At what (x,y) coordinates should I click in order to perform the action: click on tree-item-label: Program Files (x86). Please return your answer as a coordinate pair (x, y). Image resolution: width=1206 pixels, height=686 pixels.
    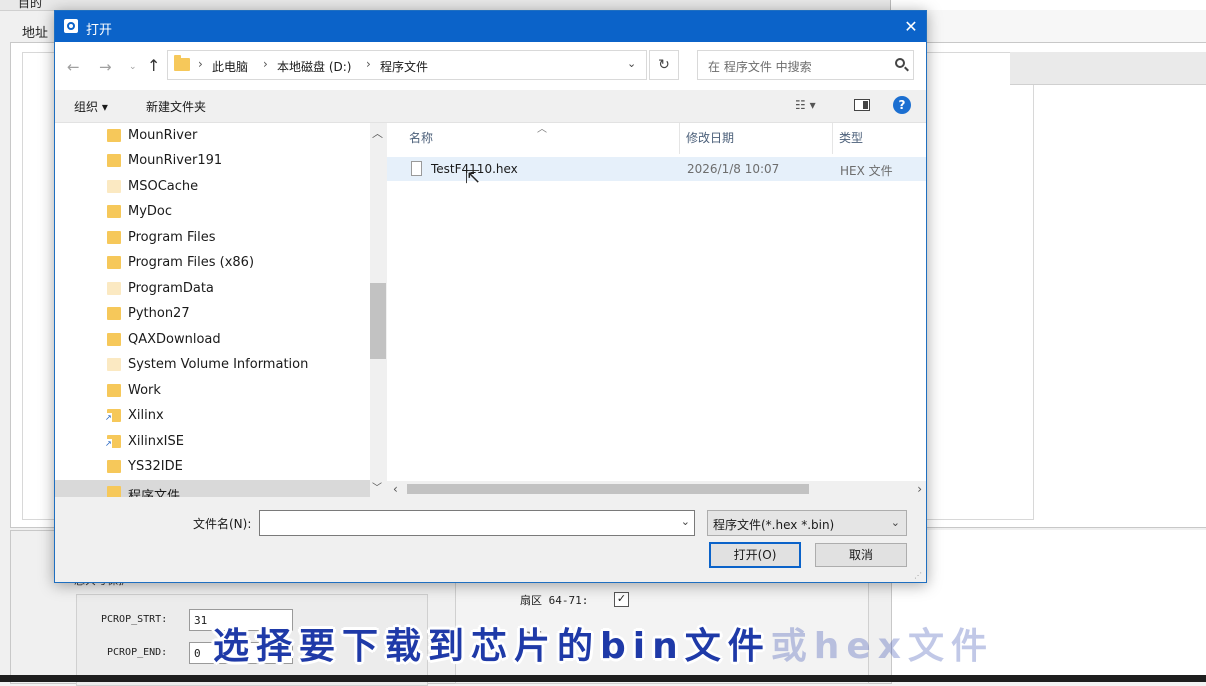
    Looking at the image, I should click on (191, 262).